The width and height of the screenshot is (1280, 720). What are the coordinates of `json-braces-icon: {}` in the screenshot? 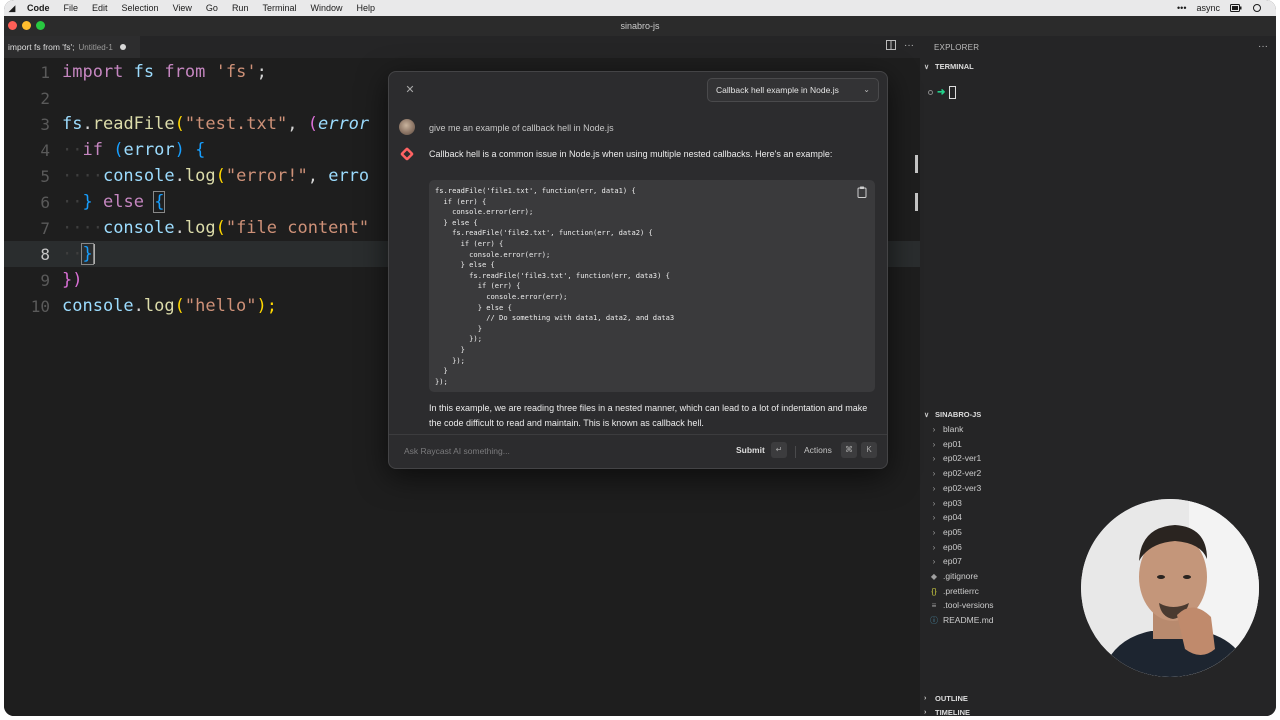 It's located at (934, 591).